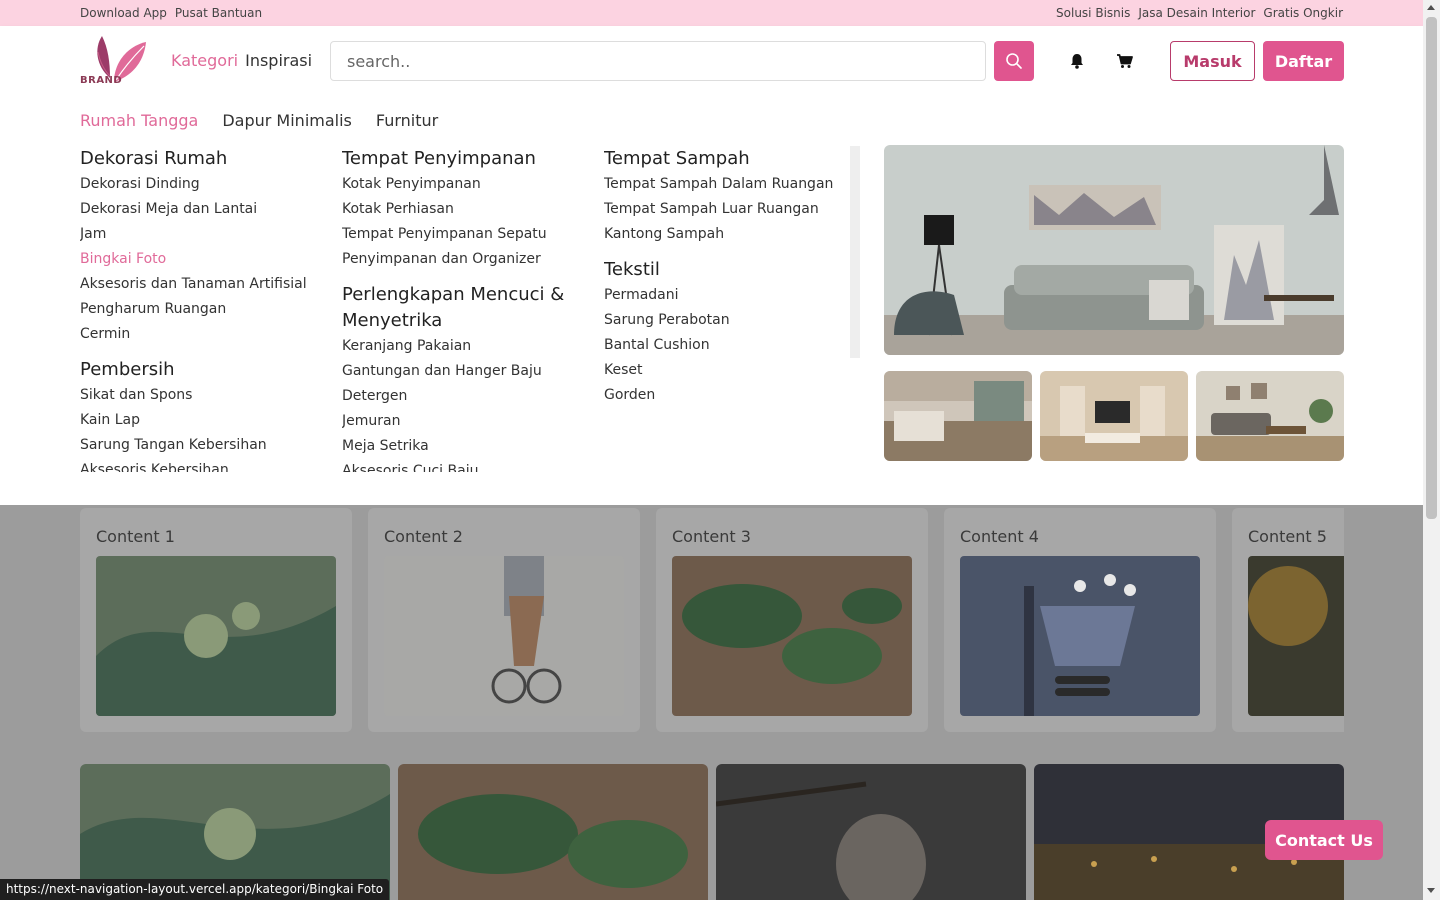 Image resolution: width=1440 pixels, height=900 pixels. Describe the element at coordinates (1093, 13) in the screenshot. I see `business-solution-link: Solusi Bisnis` at that location.